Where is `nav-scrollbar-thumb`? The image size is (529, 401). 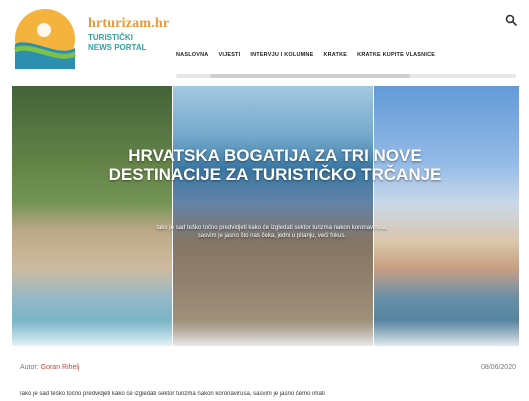
nav-scrollbar-thumb is located at coordinates (310, 76).